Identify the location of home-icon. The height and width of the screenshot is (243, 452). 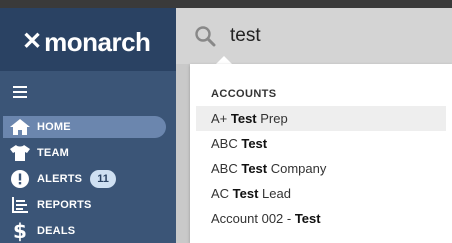
(20, 127).